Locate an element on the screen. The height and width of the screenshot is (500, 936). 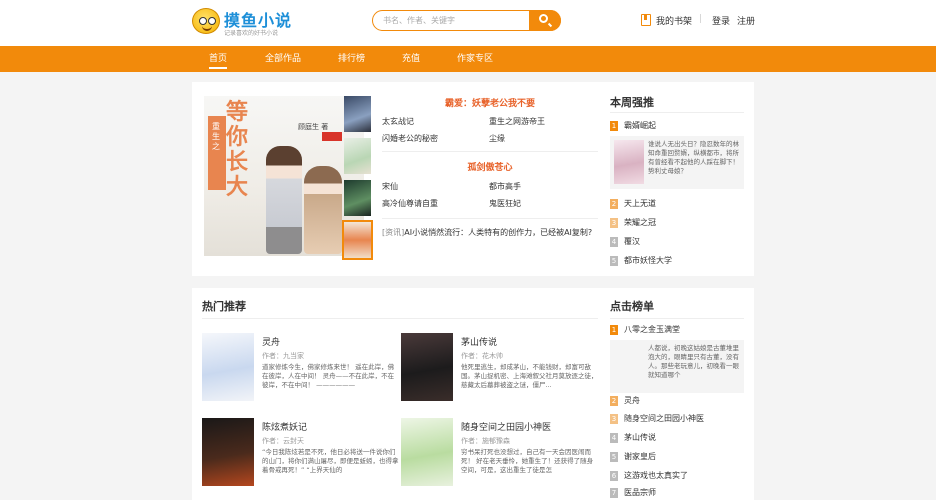
rank-name: 八零之金玉满堂 is located at coordinates (652, 329).